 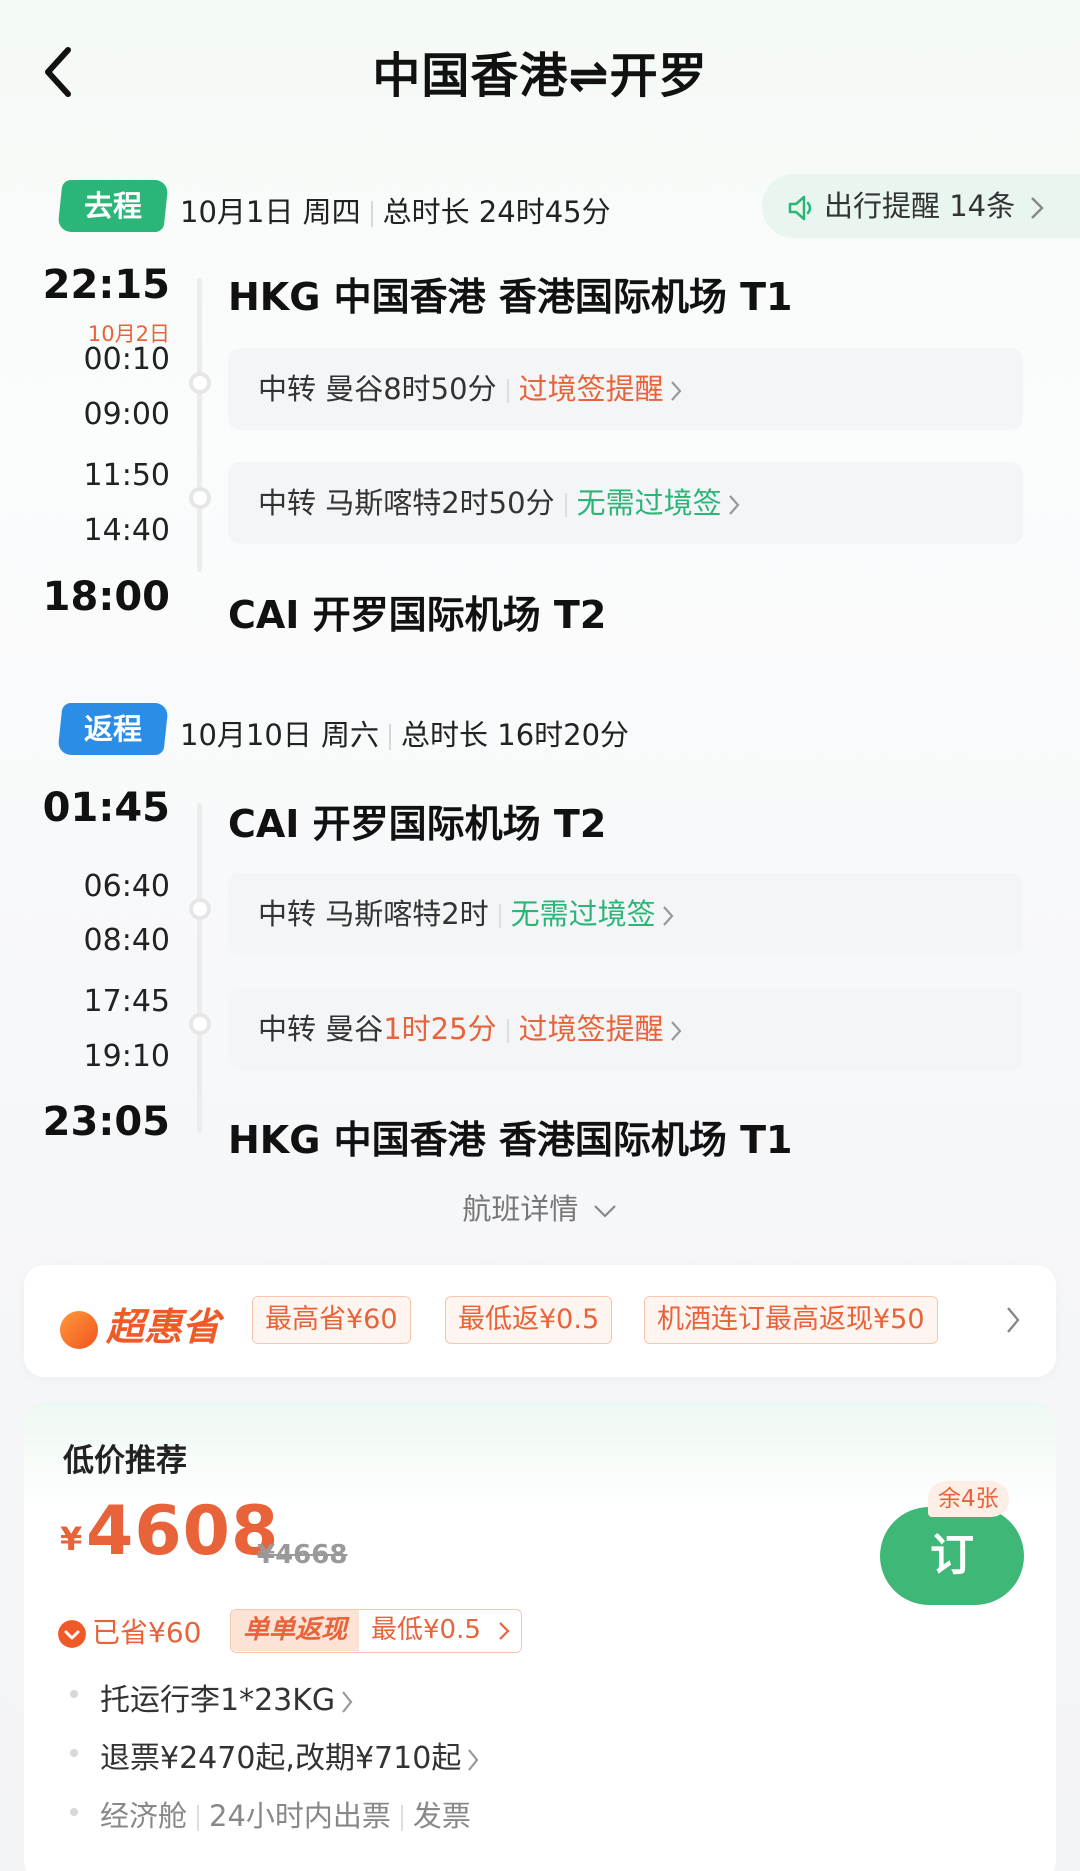 What do you see at coordinates (331, 1320) in the screenshot?
I see `promo-chip: 最高省¥60` at bounding box center [331, 1320].